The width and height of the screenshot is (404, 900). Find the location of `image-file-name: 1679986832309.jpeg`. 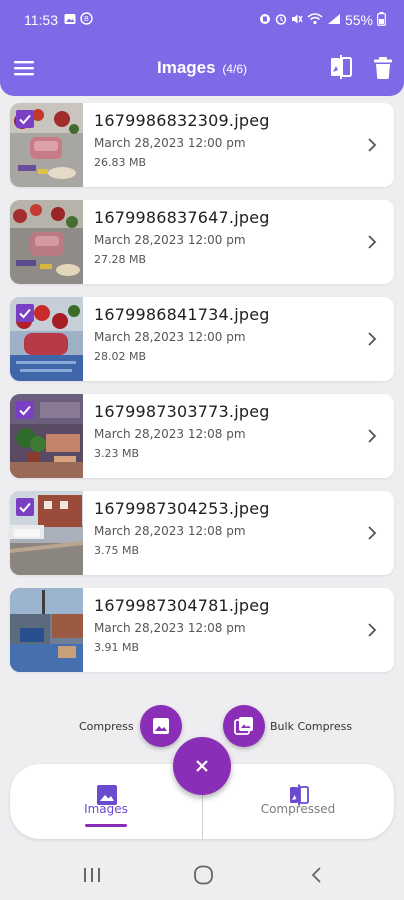

image-file-name: 1679986832309.jpeg is located at coordinates (182, 120).